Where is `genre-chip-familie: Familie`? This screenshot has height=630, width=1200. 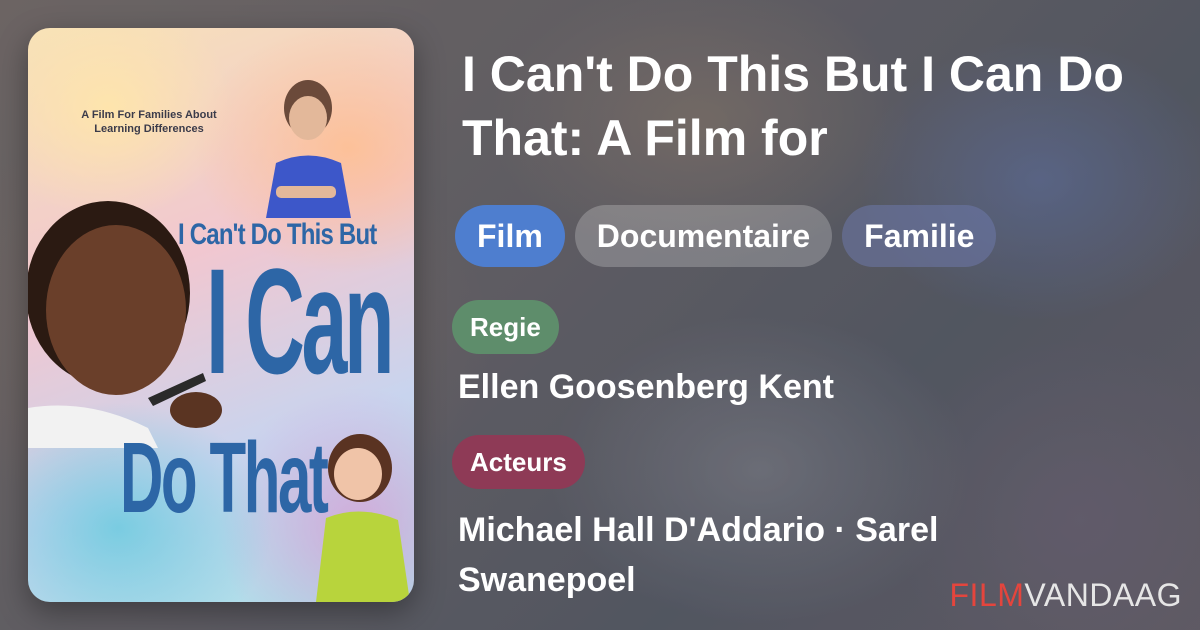
genre-chip-familie: Familie is located at coordinates (919, 236).